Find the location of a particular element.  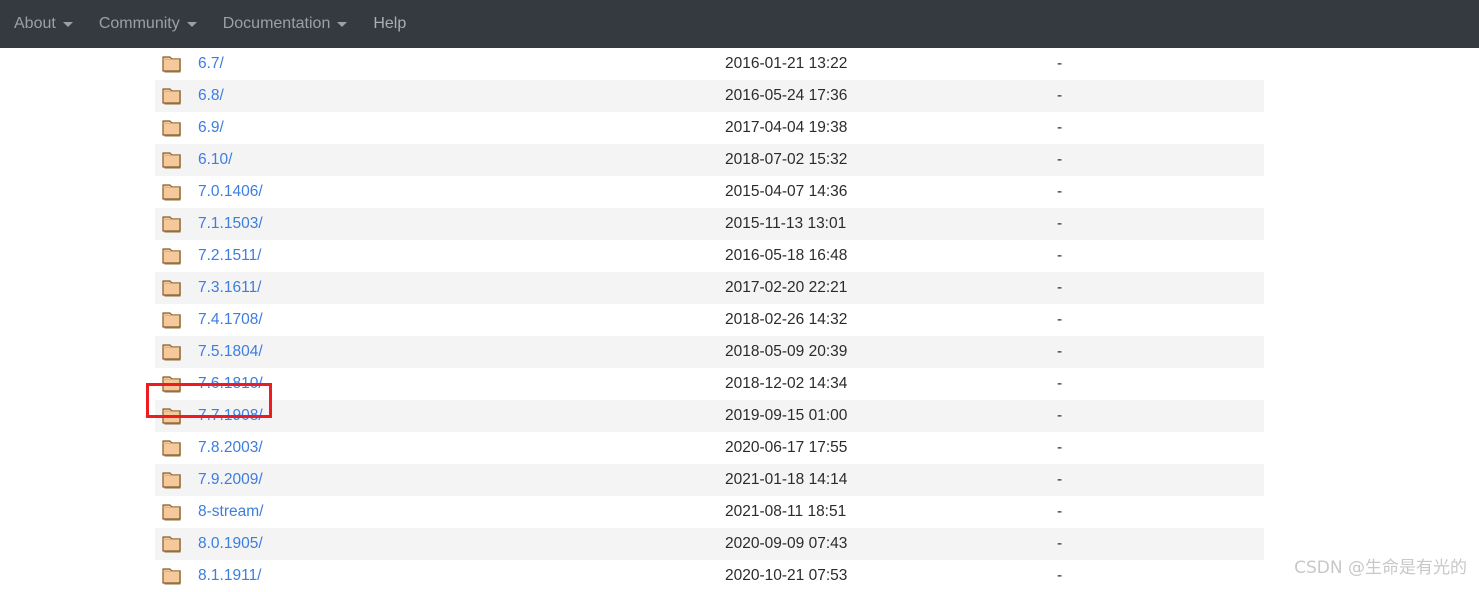

nav-item-about: About is located at coordinates (43, 24).